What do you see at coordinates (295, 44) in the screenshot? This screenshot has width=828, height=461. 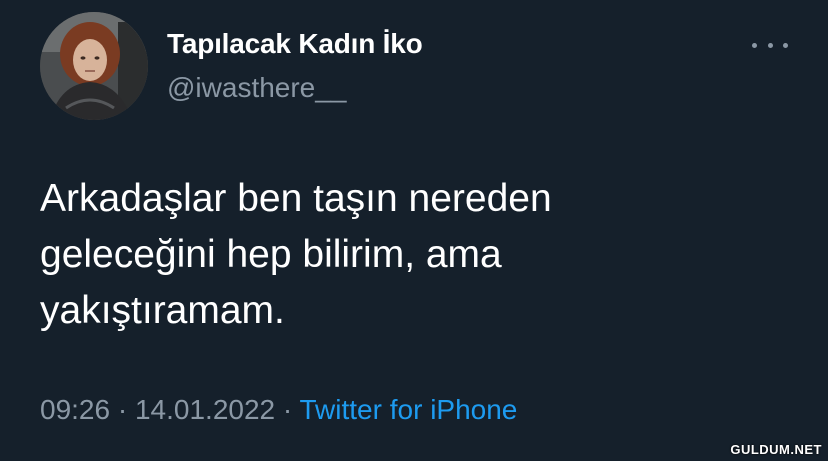 I see `author-display-name: Tapılacak Kadın İko` at bounding box center [295, 44].